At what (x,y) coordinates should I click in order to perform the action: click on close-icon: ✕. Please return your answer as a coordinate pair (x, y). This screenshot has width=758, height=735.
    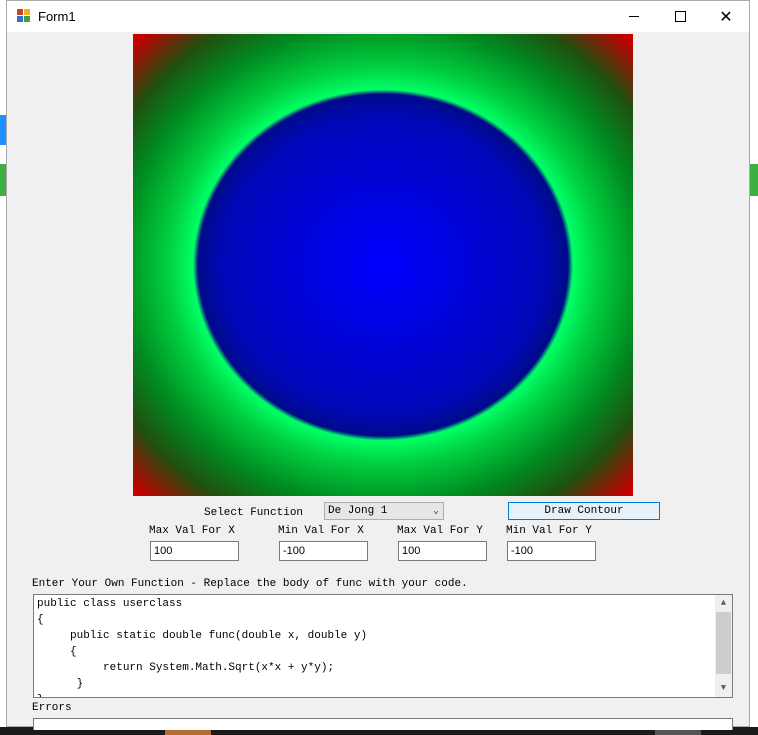
    Looking at the image, I should click on (726, 17).